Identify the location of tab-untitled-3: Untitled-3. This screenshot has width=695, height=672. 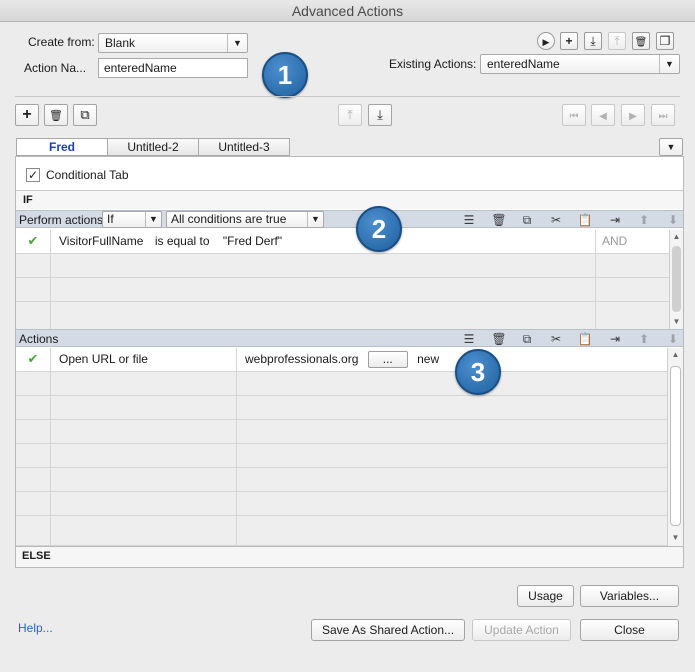
(244, 147).